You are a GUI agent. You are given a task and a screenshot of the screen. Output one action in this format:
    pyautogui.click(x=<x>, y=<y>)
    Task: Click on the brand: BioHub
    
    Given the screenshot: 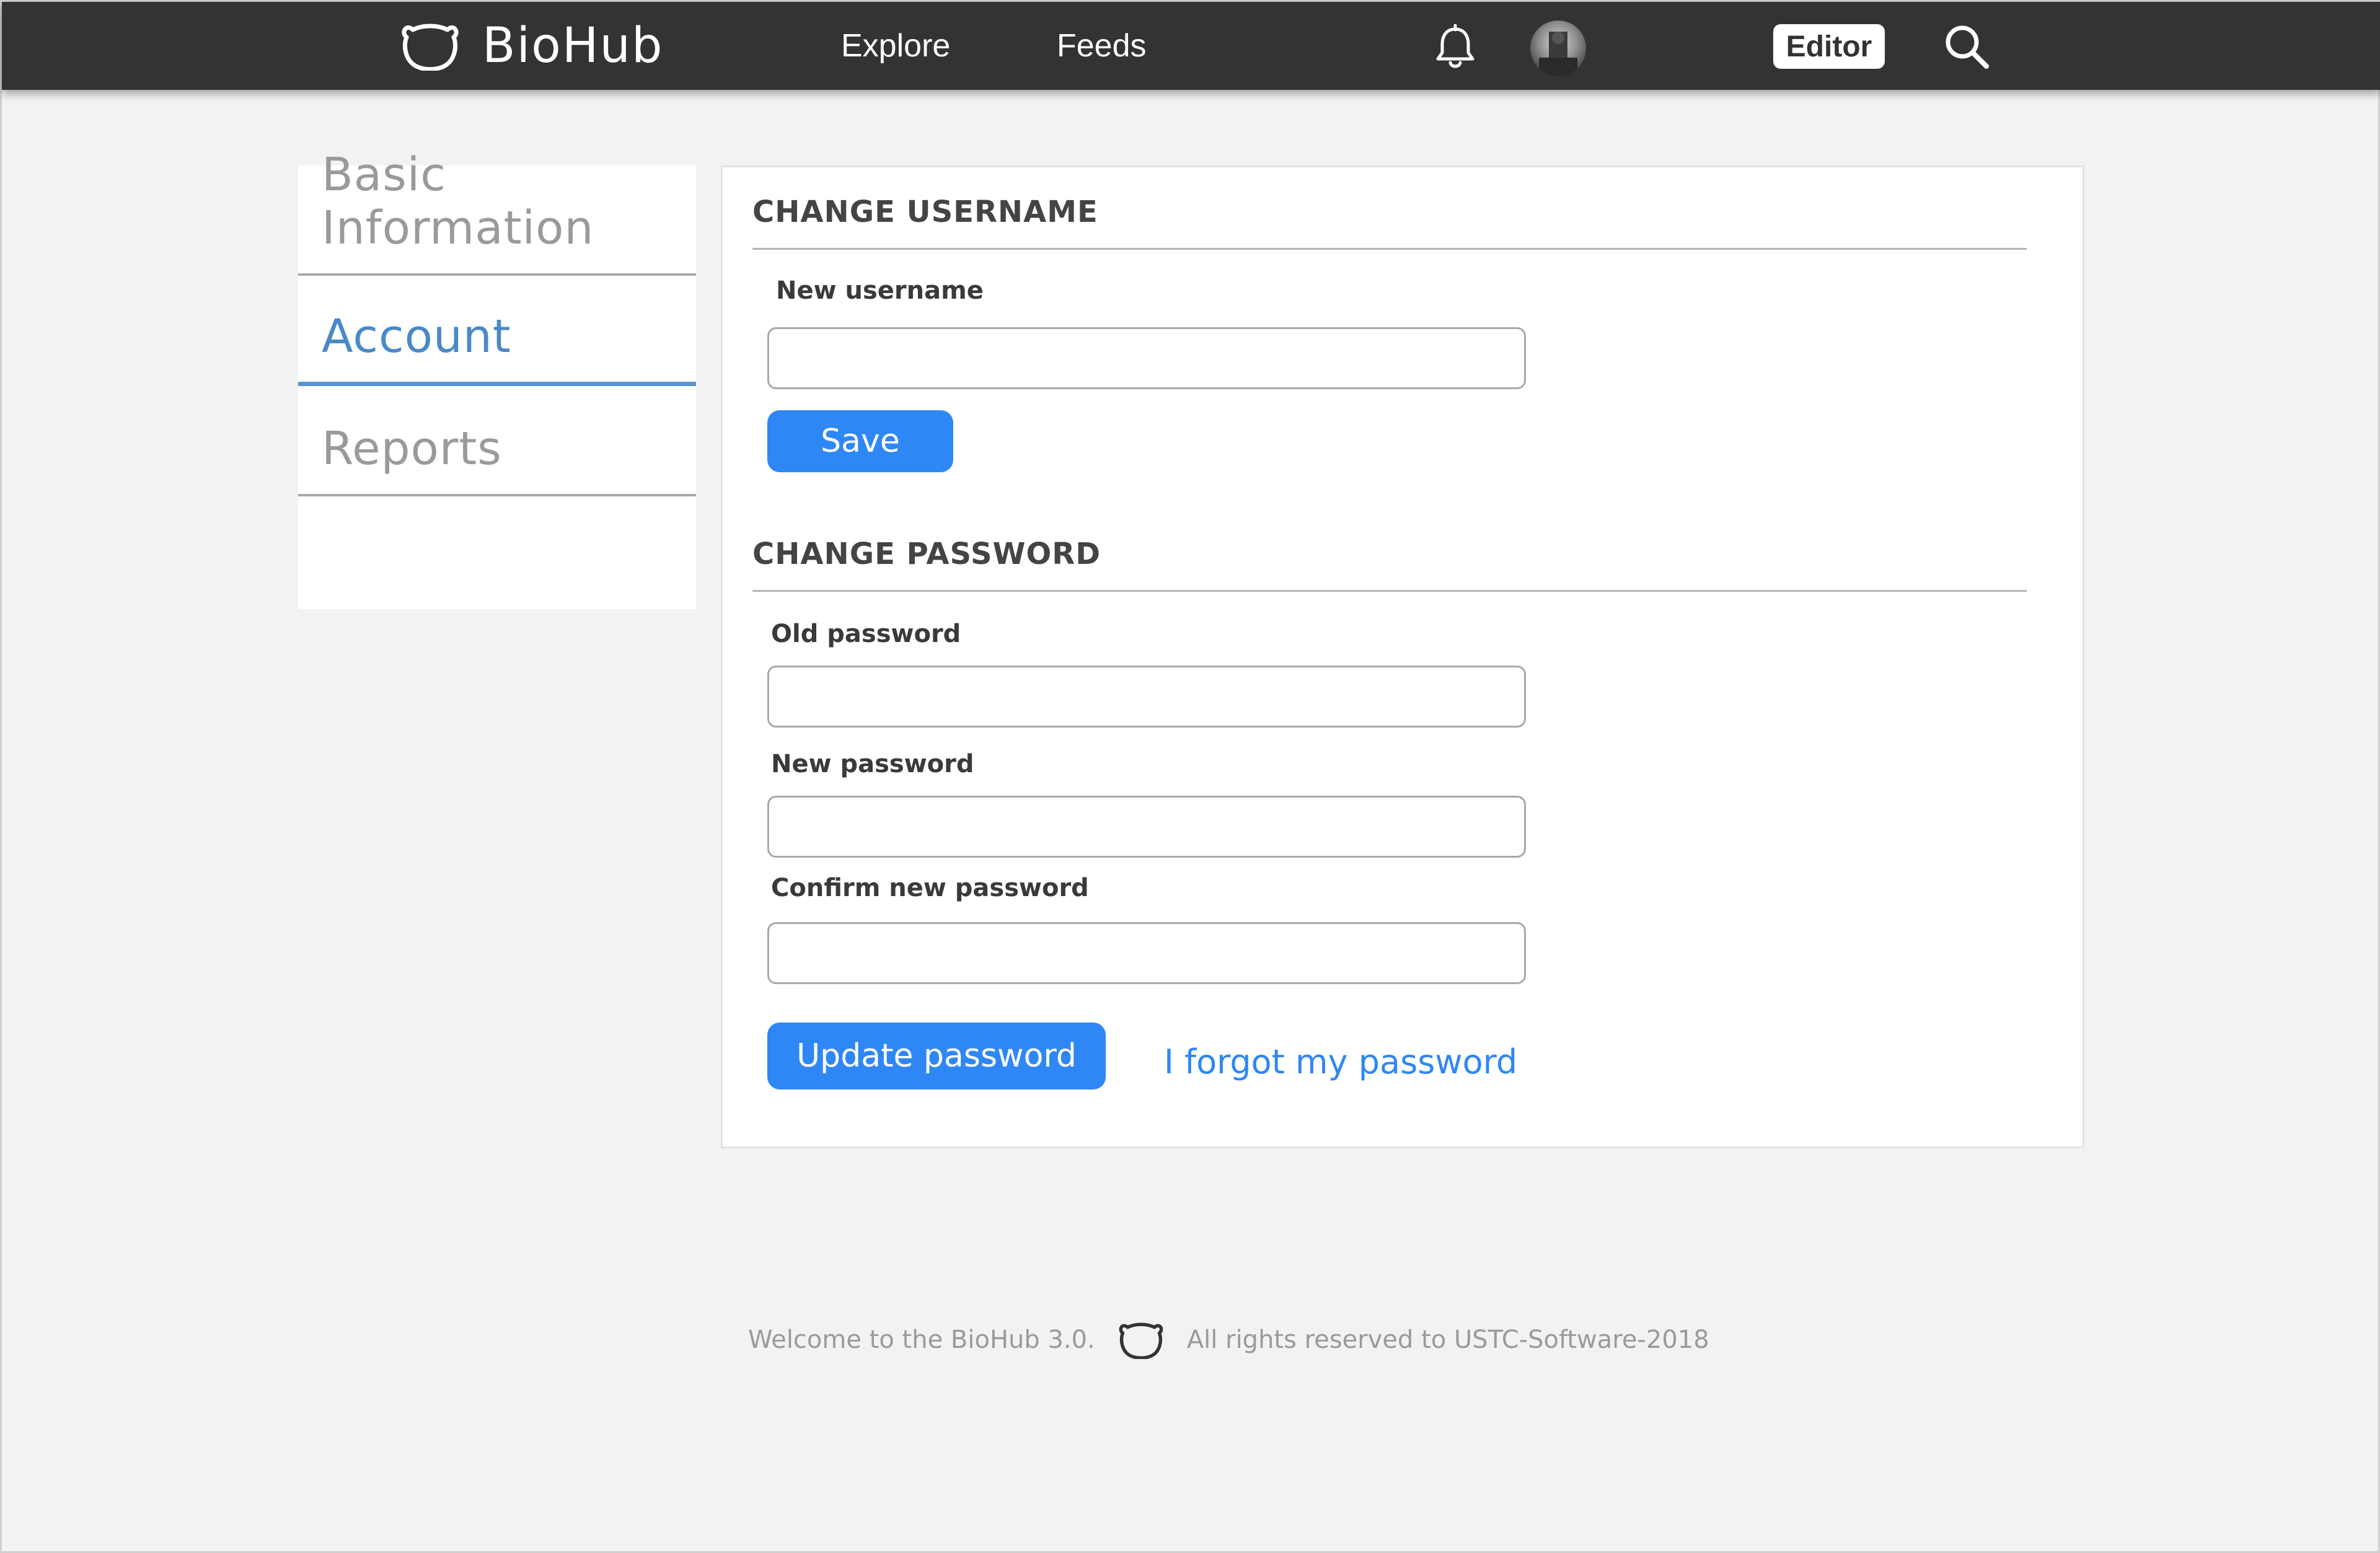 What is the action you would take?
    pyautogui.click(x=533, y=46)
    